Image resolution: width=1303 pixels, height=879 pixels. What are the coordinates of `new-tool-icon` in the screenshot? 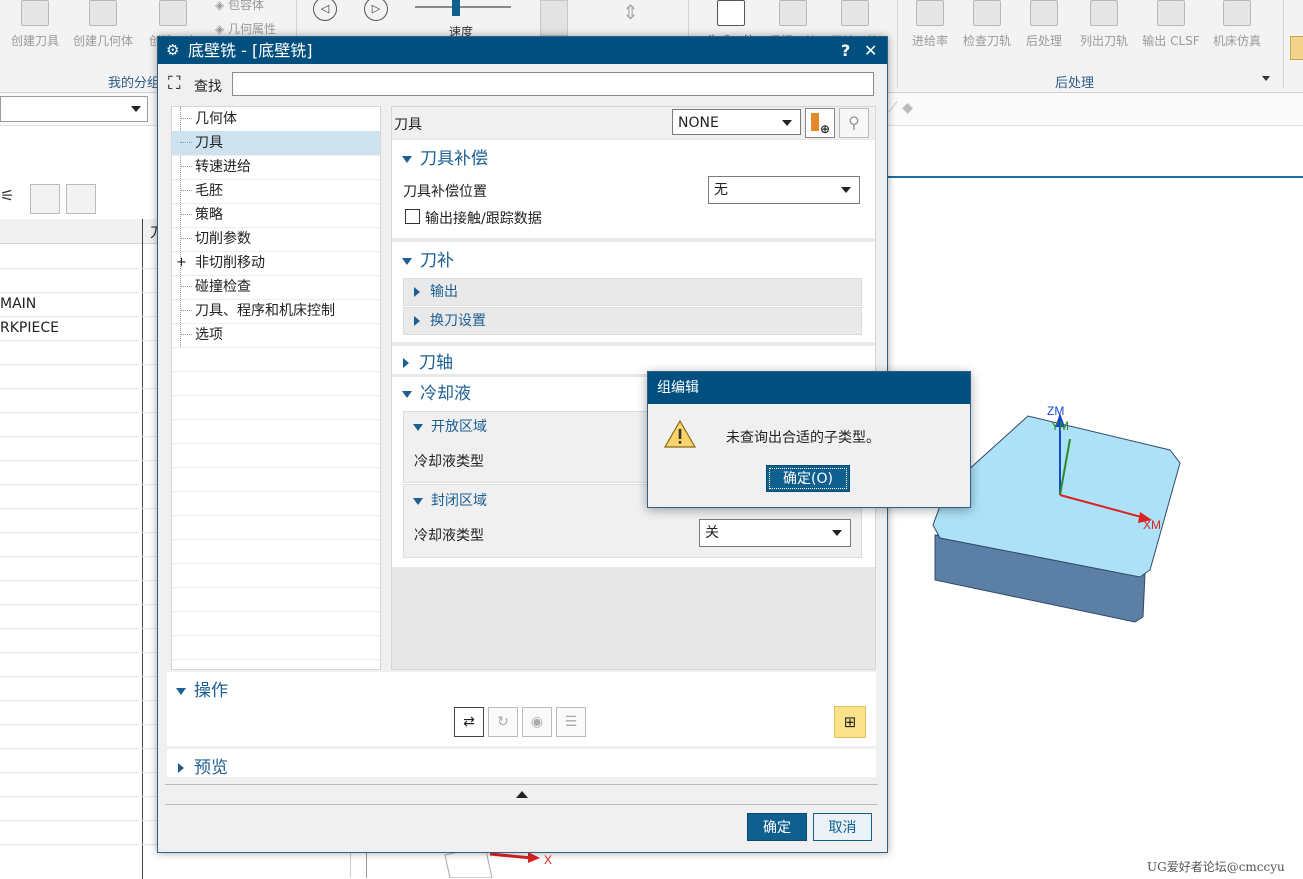 It's located at (815, 122).